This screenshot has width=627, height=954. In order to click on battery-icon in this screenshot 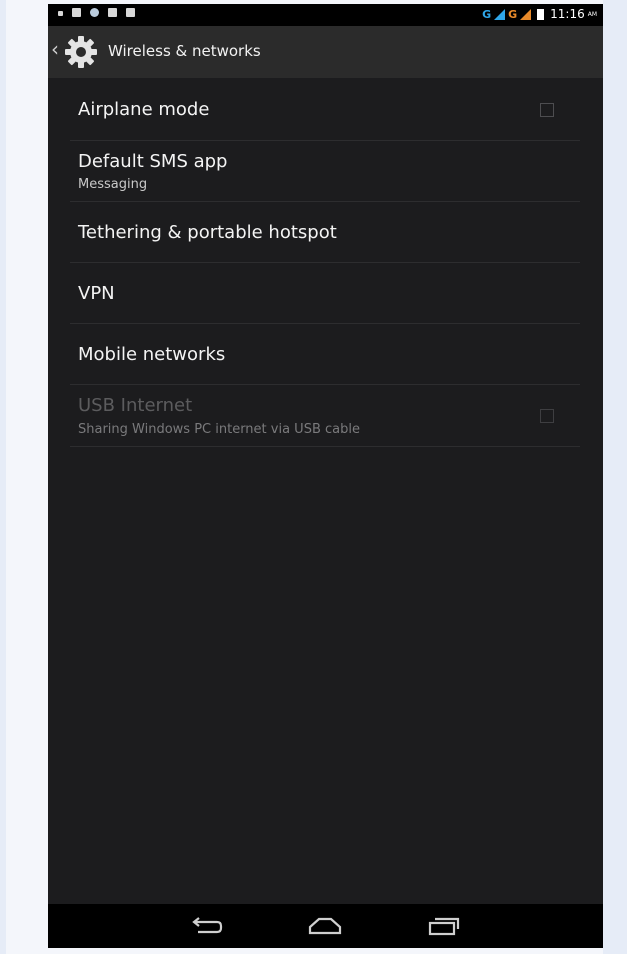, I will do `click(541, 14)`.